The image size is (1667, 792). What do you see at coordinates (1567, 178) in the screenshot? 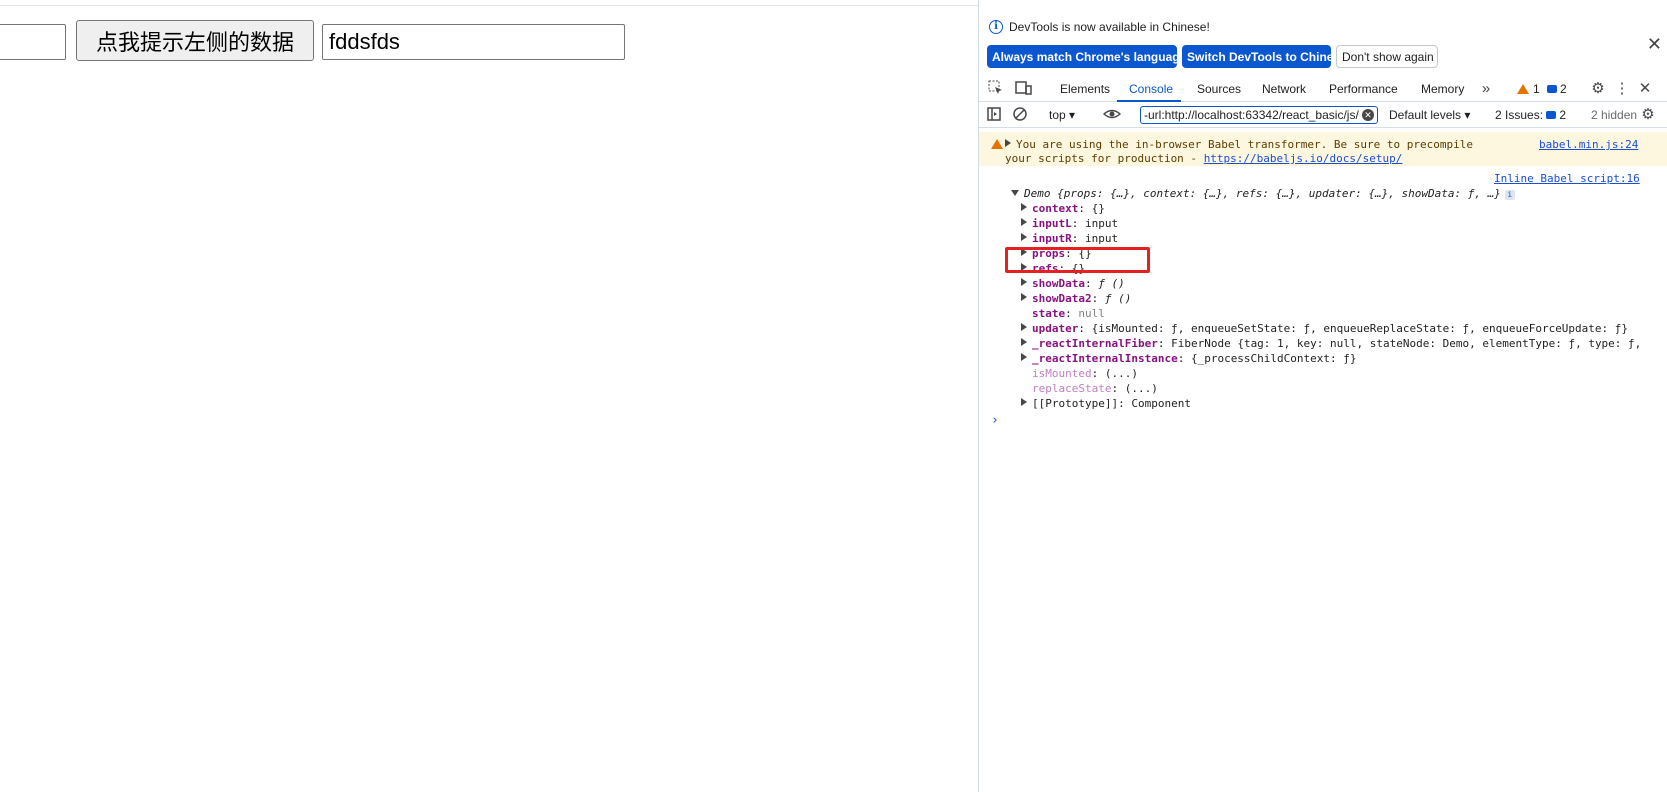
I see `log-source-link: Inline Babel script:16` at bounding box center [1567, 178].